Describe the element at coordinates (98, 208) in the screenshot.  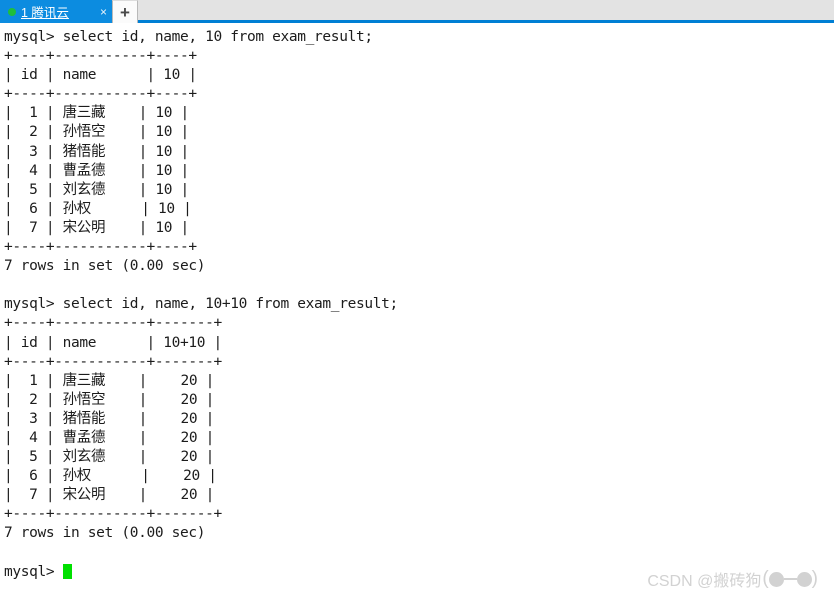
I see `terminal-line: | 6 | 孙权 | 10 |` at that location.